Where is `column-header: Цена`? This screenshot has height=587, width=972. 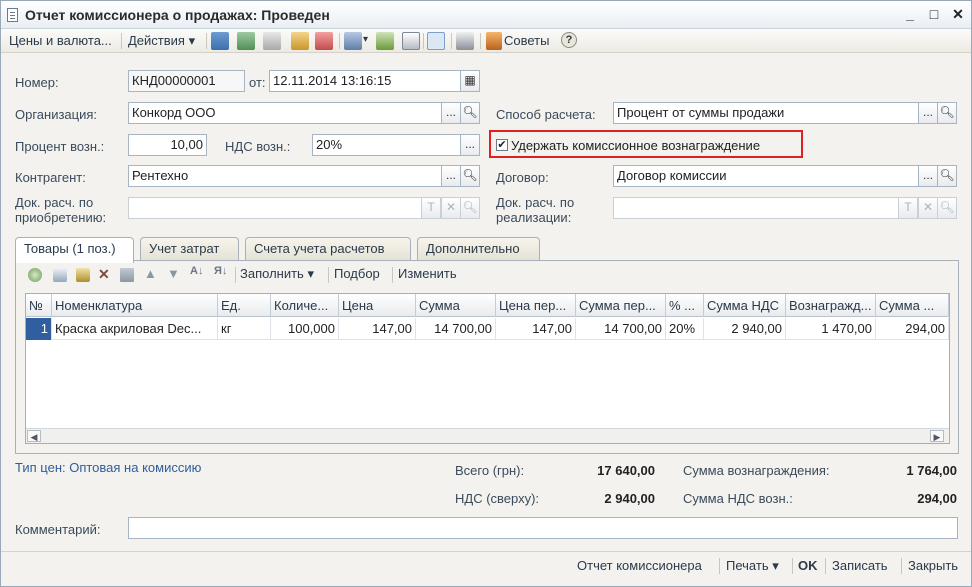
column-header: Цена is located at coordinates (377, 305).